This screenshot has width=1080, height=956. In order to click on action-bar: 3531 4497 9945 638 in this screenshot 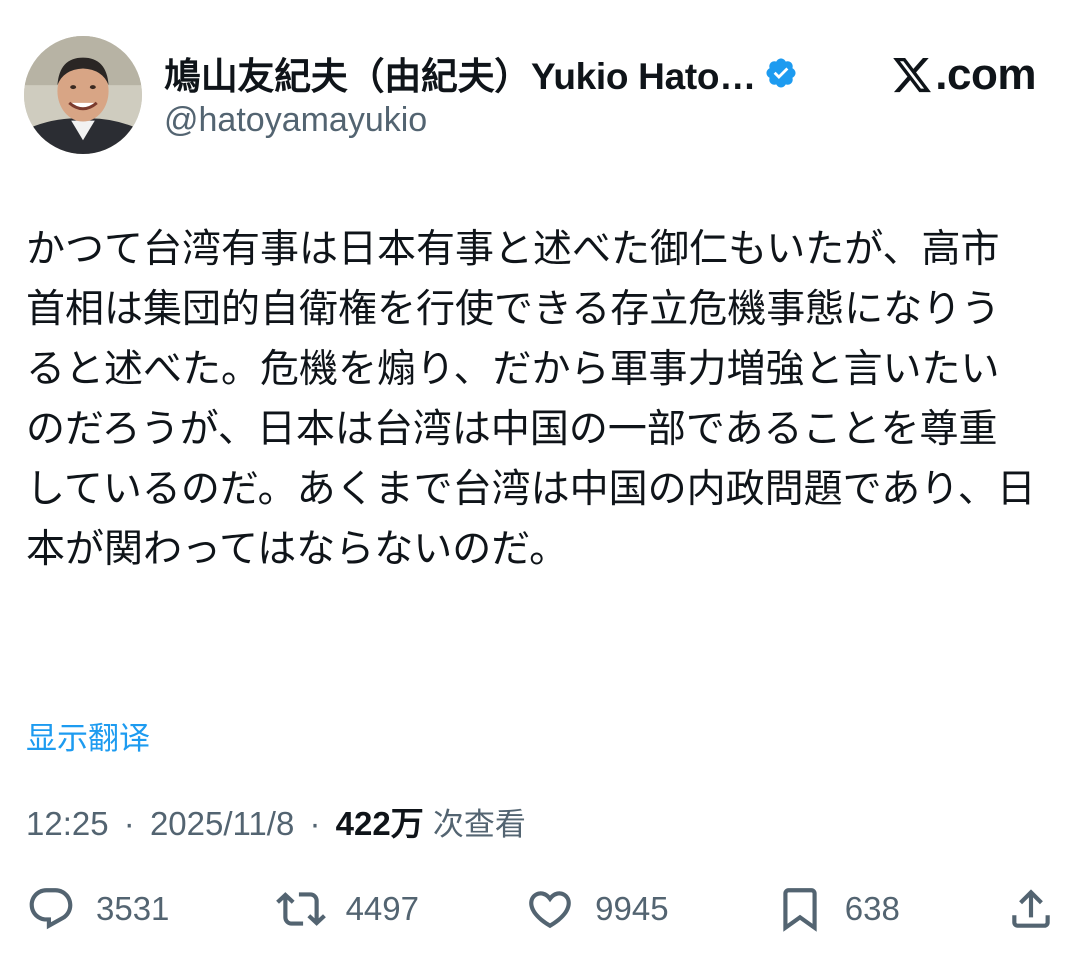, I will do `click(541, 909)`.